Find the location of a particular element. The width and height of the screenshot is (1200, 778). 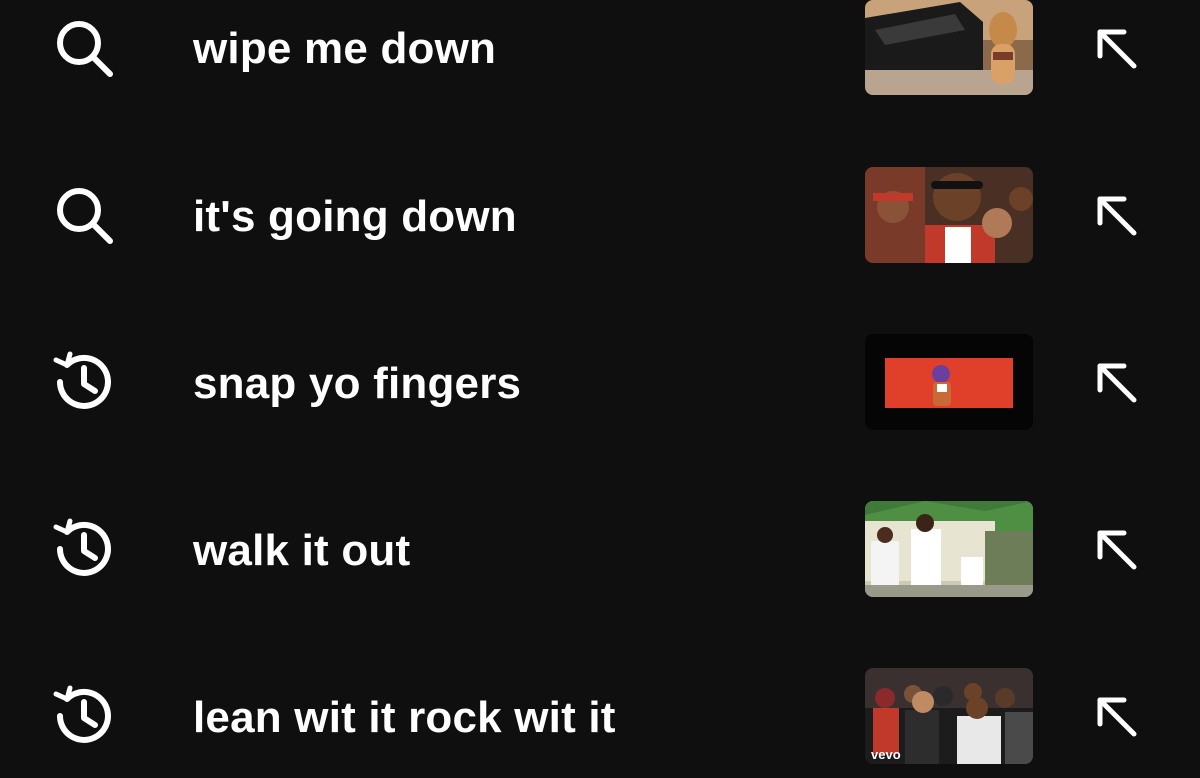

suggestion-row-walk-it-out: walk it out is located at coordinates (600, 556).